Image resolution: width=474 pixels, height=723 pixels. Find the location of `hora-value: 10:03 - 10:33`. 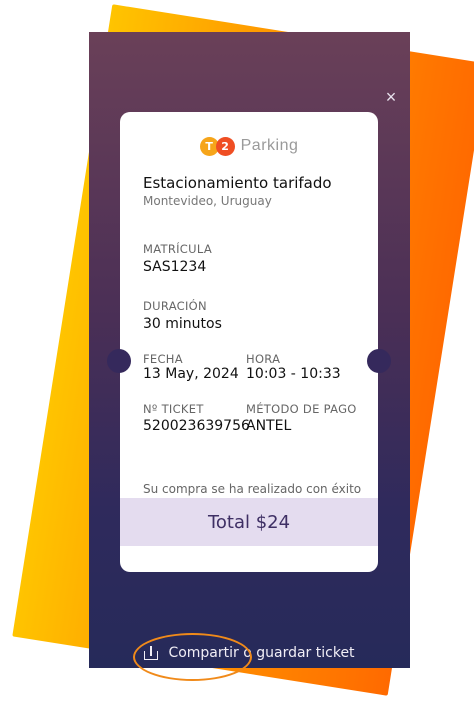

hora-value: 10:03 - 10:33 is located at coordinates (293, 374).